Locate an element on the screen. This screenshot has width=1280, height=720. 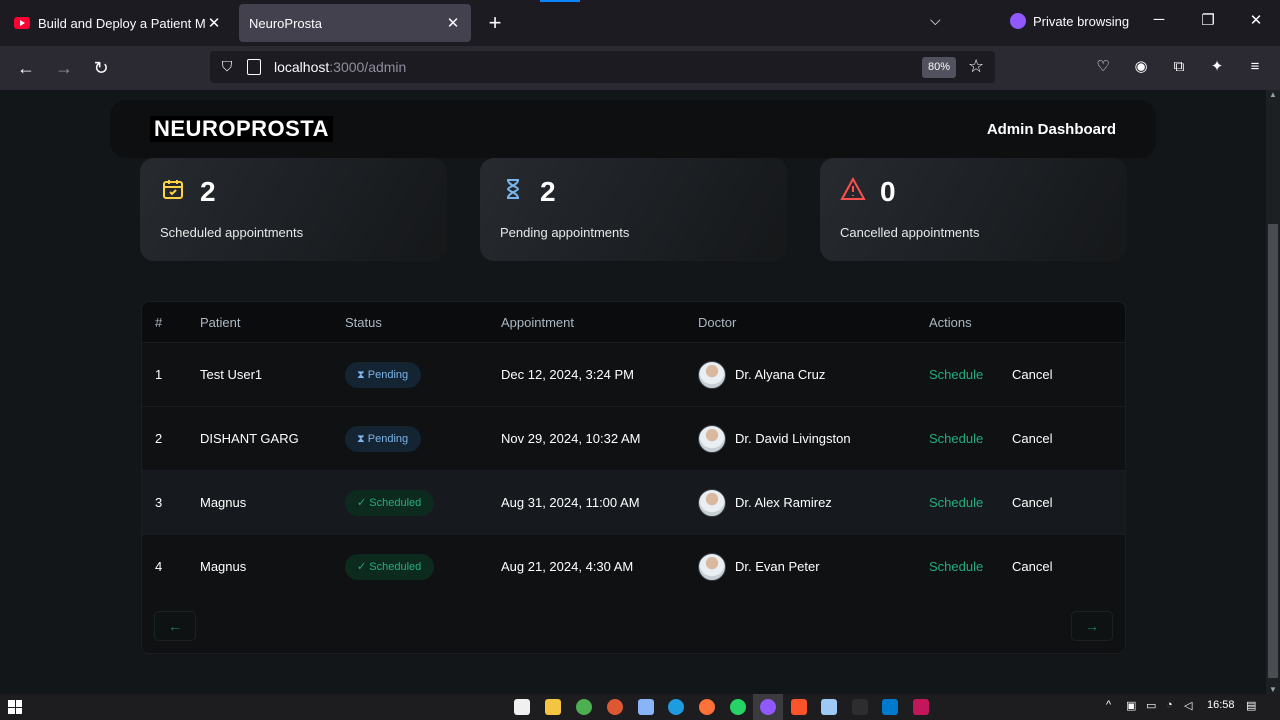
wifi-icon: ◔ is located at coordinates (1169, 705).